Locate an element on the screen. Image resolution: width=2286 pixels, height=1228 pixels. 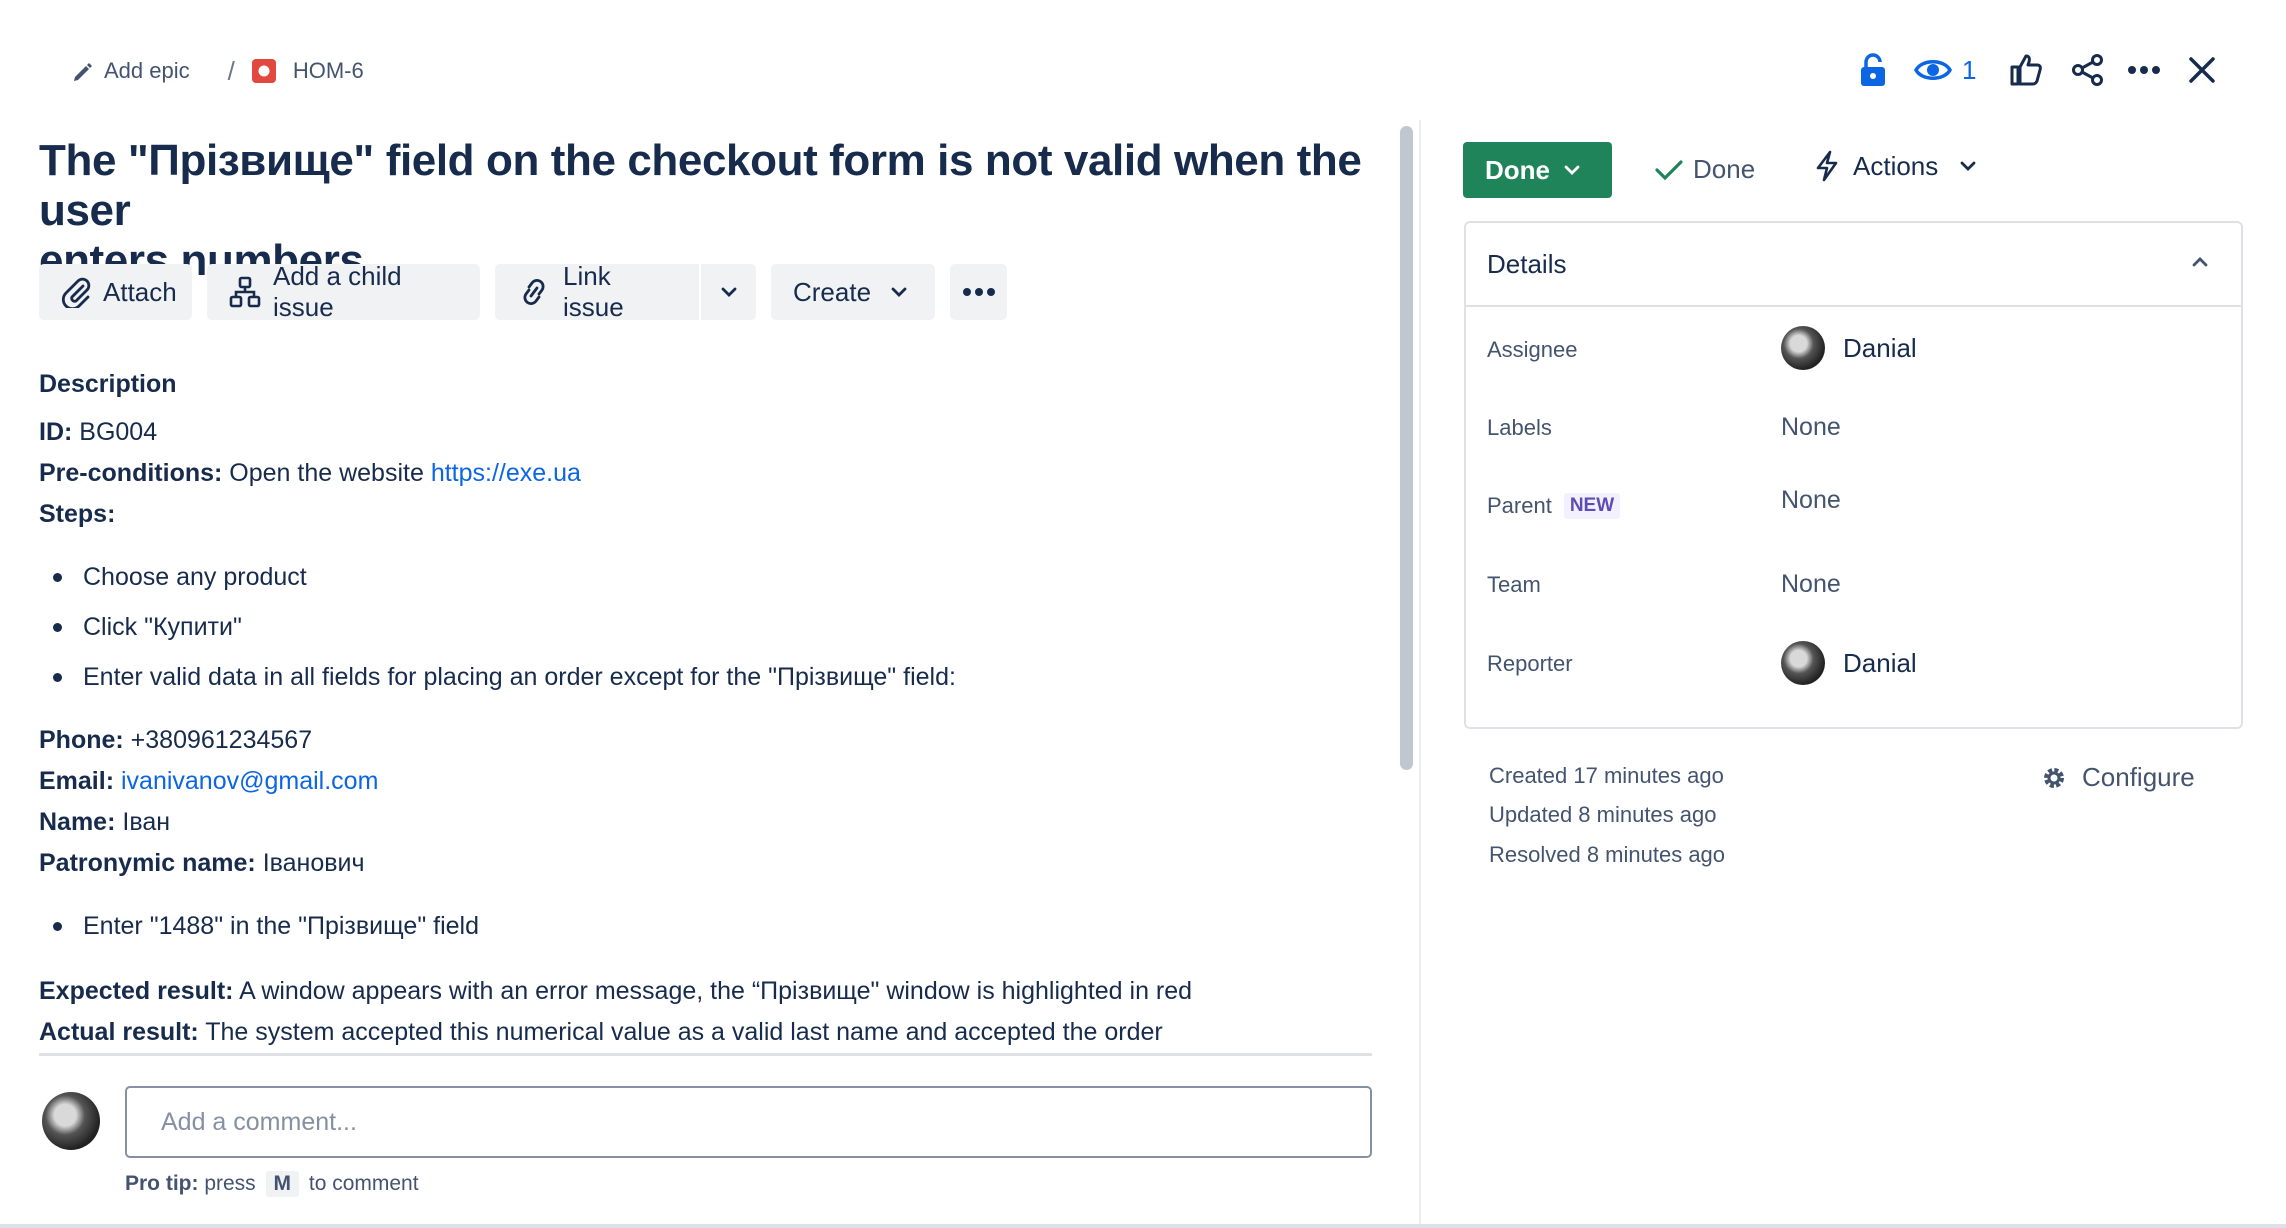
create-button: Create is located at coordinates (853, 292).